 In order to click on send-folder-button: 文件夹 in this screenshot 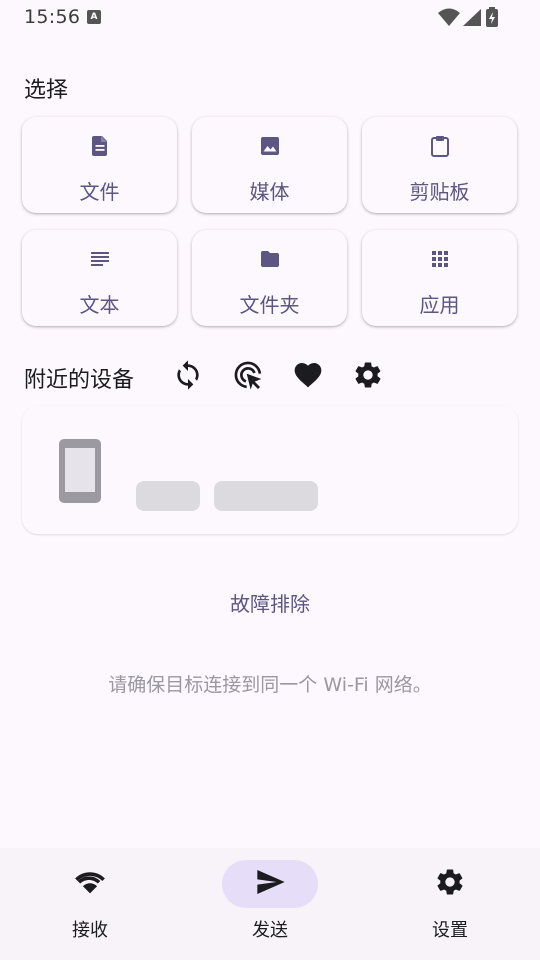, I will do `click(269, 278)`.